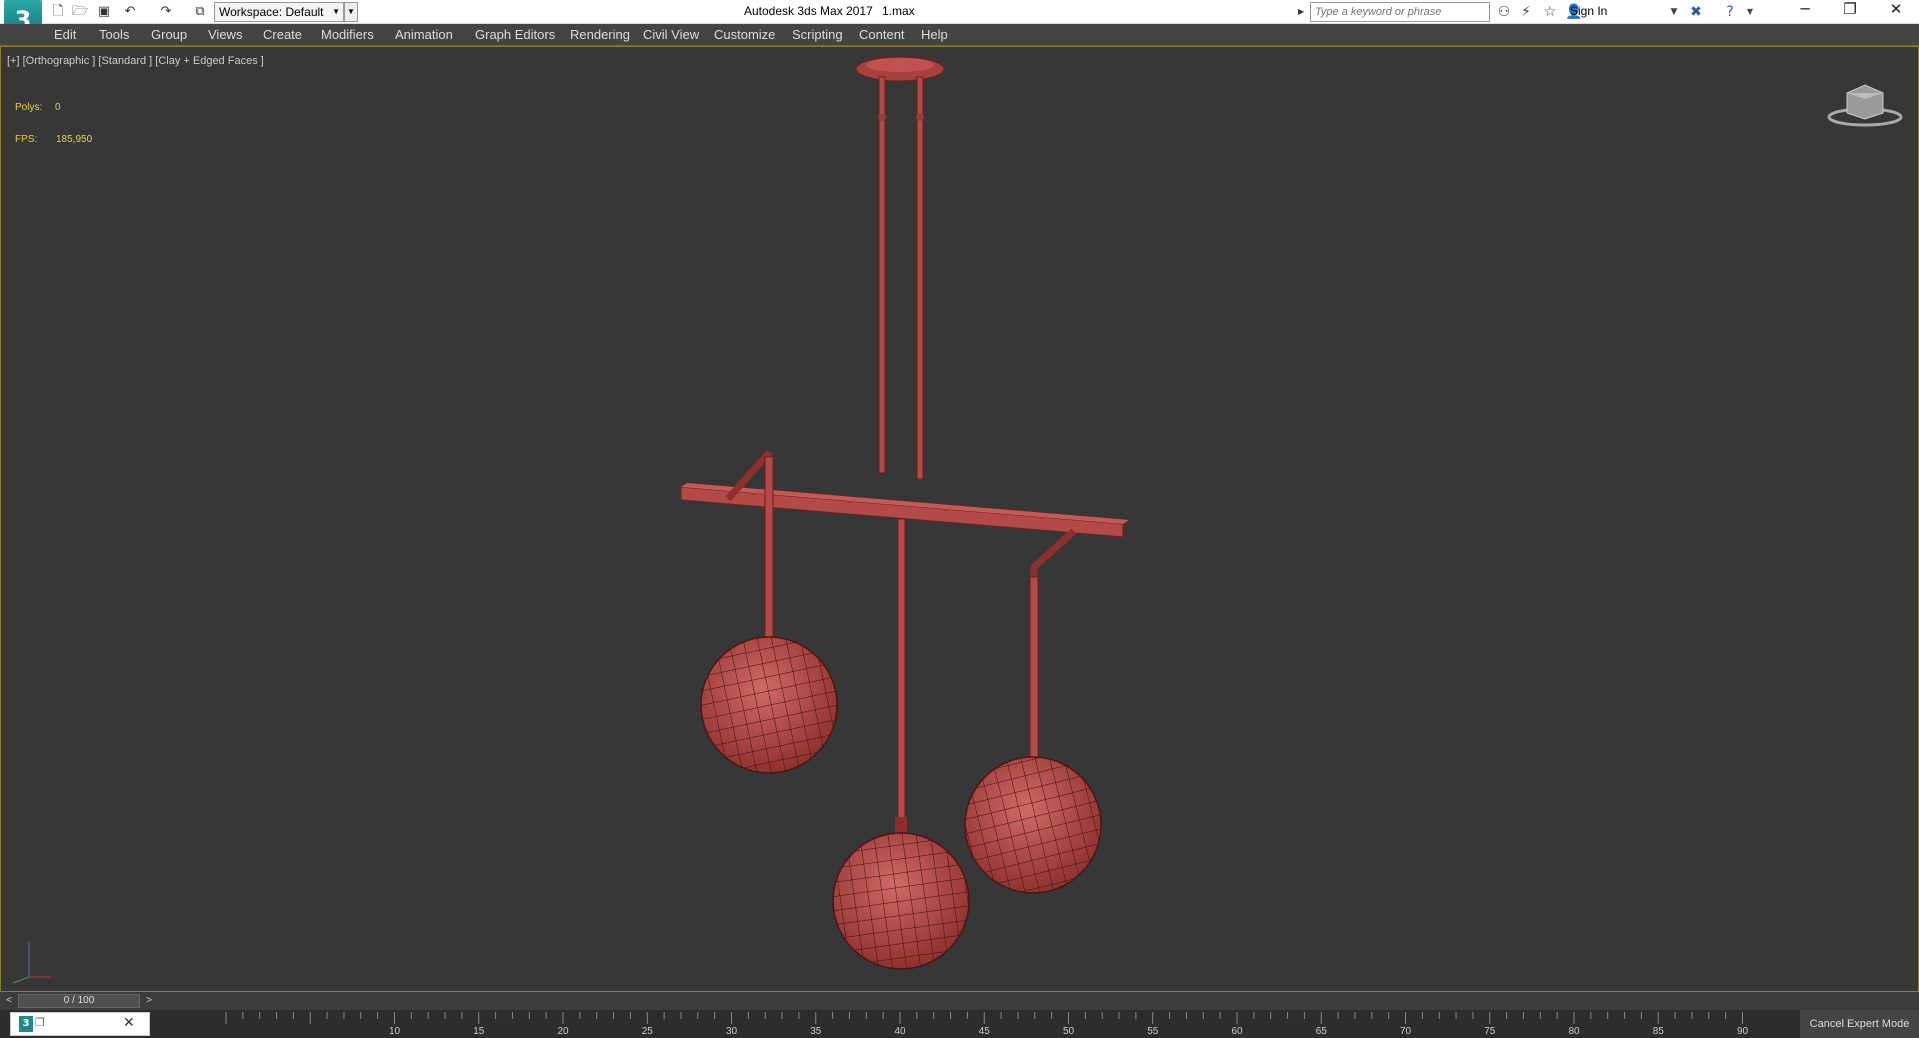 The image size is (1919, 1038). Describe the element at coordinates (563, 1031) in the screenshot. I see `frame-tick-label: 20` at that location.